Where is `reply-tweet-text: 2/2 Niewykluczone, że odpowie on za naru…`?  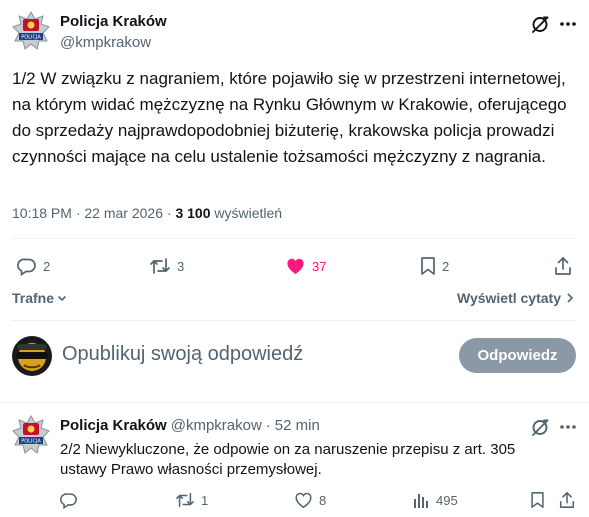 reply-tweet-text: 2/2 Niewykluczone, że odpowie on za naru… is located at coordinates (288, 459).